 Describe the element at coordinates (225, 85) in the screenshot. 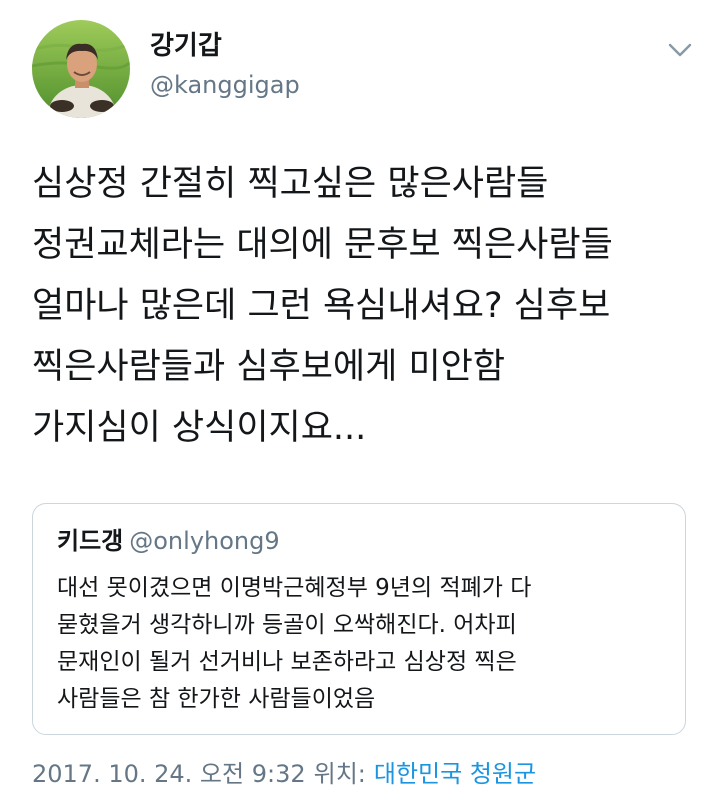

I see `author-handle: @kanggigap` at that location.